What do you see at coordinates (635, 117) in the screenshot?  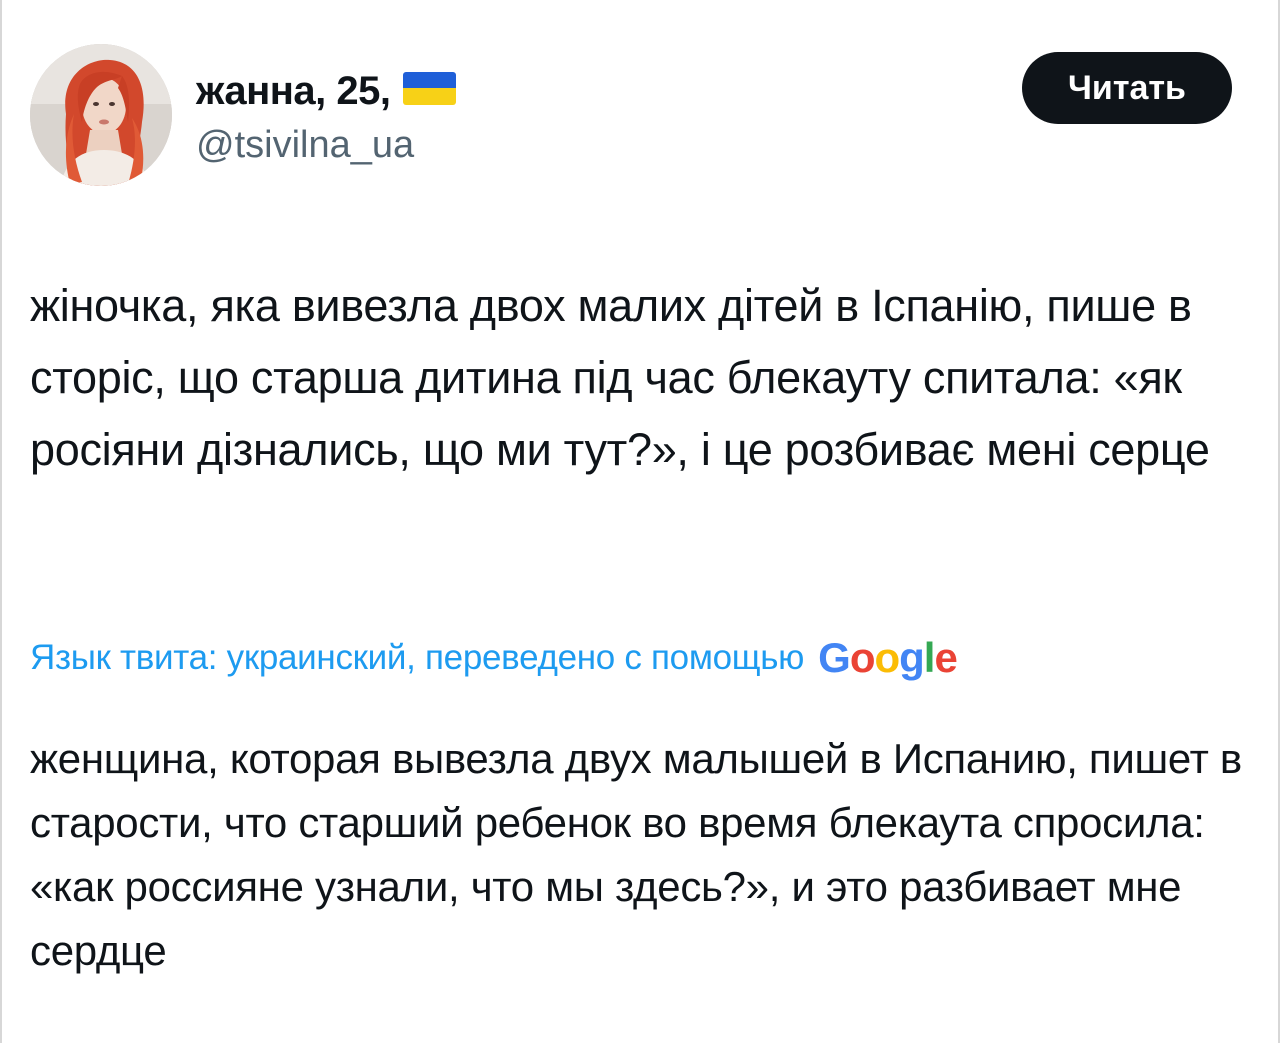 I see `tweet-header: жанна, 25, @tsivilna_ua Читать` at bounding box center [635, 117].